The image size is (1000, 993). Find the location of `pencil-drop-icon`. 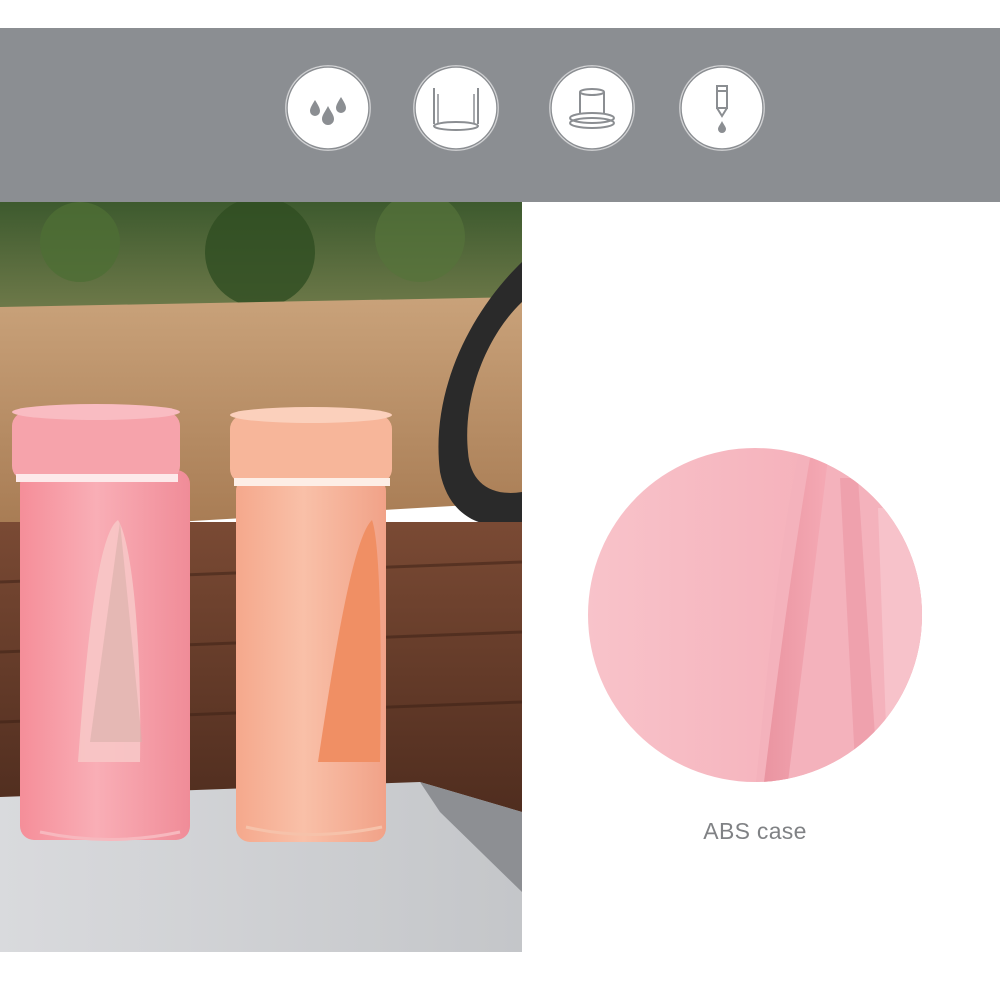

pencil-drop-icon is located at coordinates (722, 108).